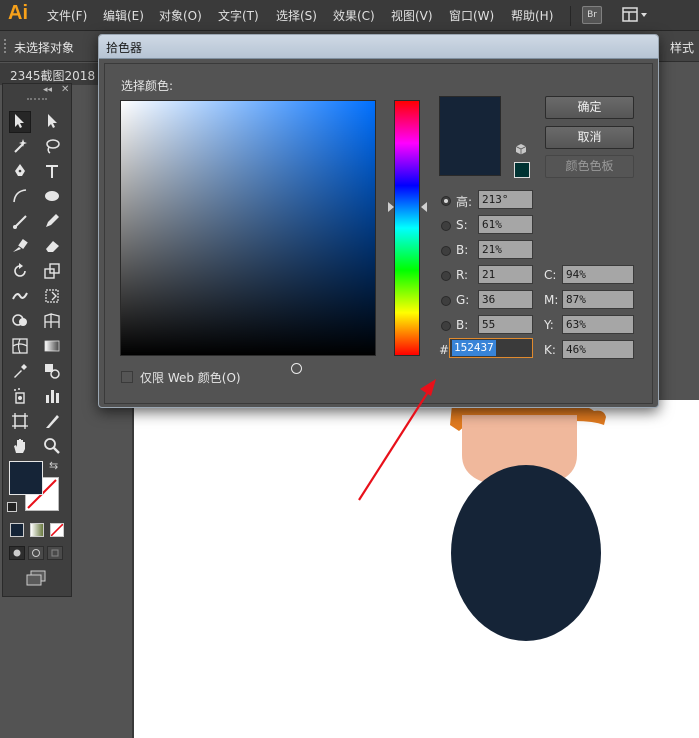 This screenshot has width=699, height=738. I want to click on web-colors-only-label: 仅限 Web 颜色(O), so click(190, 377).